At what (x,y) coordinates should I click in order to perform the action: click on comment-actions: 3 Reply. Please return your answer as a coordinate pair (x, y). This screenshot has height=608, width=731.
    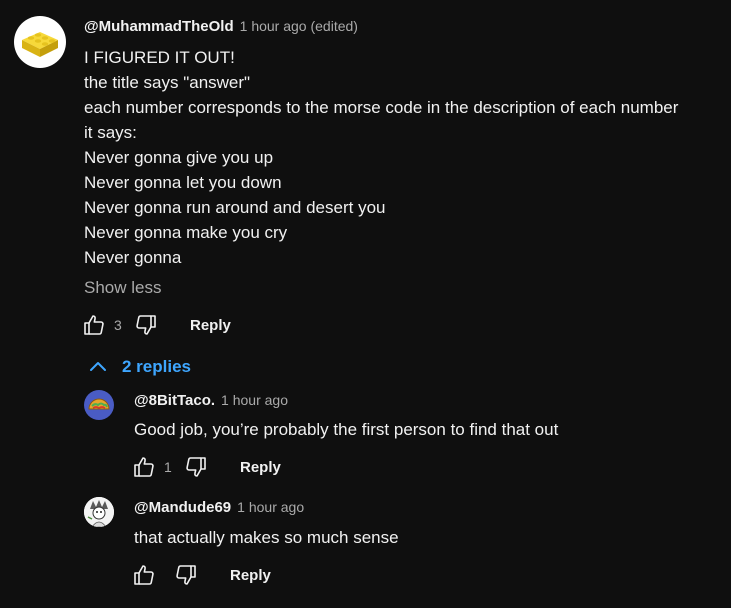
    Looking at the image, I should click on (155, 325).